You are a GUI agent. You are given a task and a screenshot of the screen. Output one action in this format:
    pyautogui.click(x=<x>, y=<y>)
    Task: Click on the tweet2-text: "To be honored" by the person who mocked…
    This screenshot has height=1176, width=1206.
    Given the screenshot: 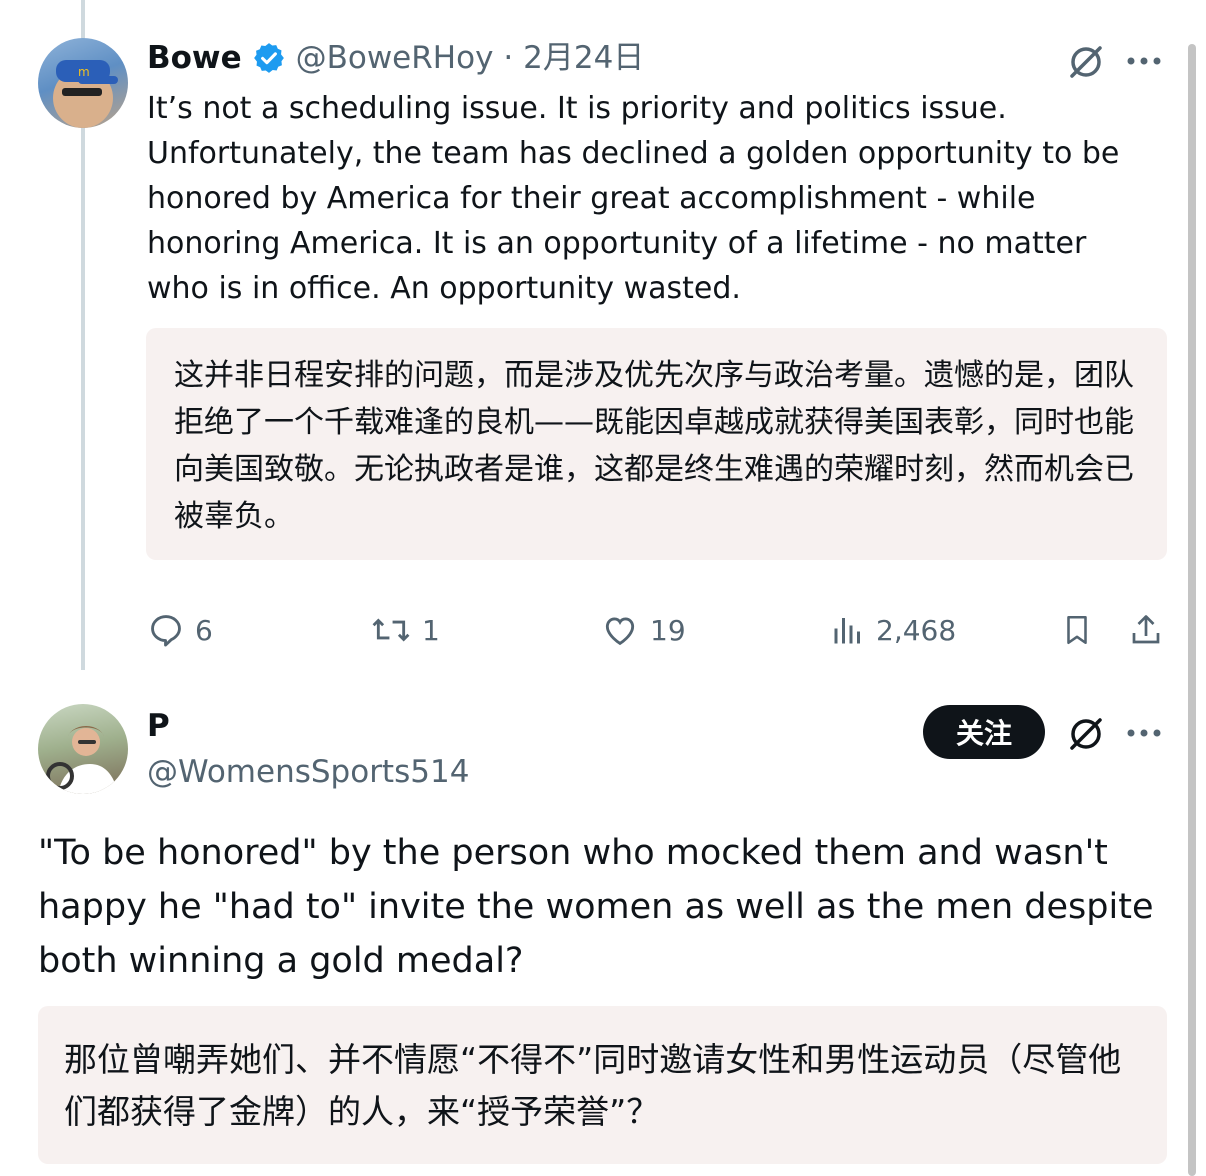 What is the action you would take?
    pyautogui.click(x=596, y=907)
    